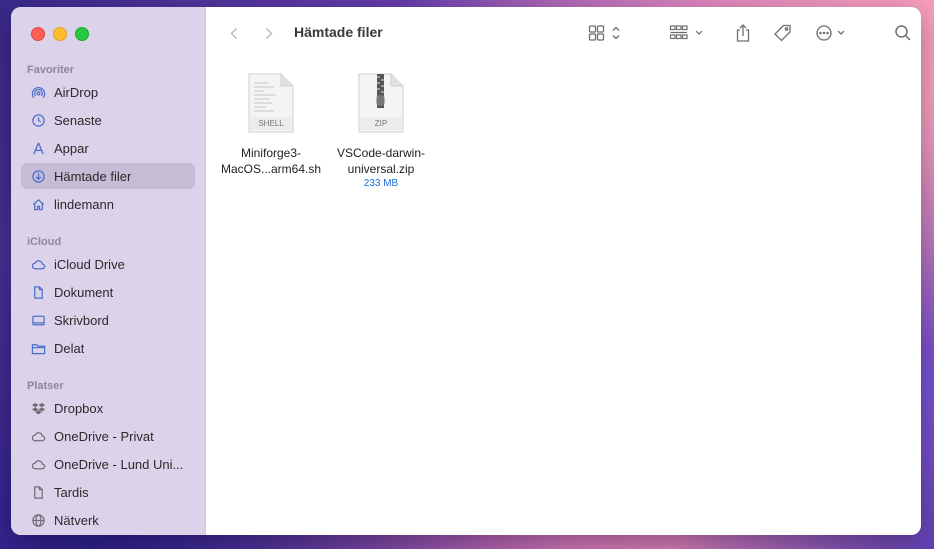 The height and width of the screenshot is (549, 934). I want to click on section-label-icloud: iCloud, so click(44, 242).